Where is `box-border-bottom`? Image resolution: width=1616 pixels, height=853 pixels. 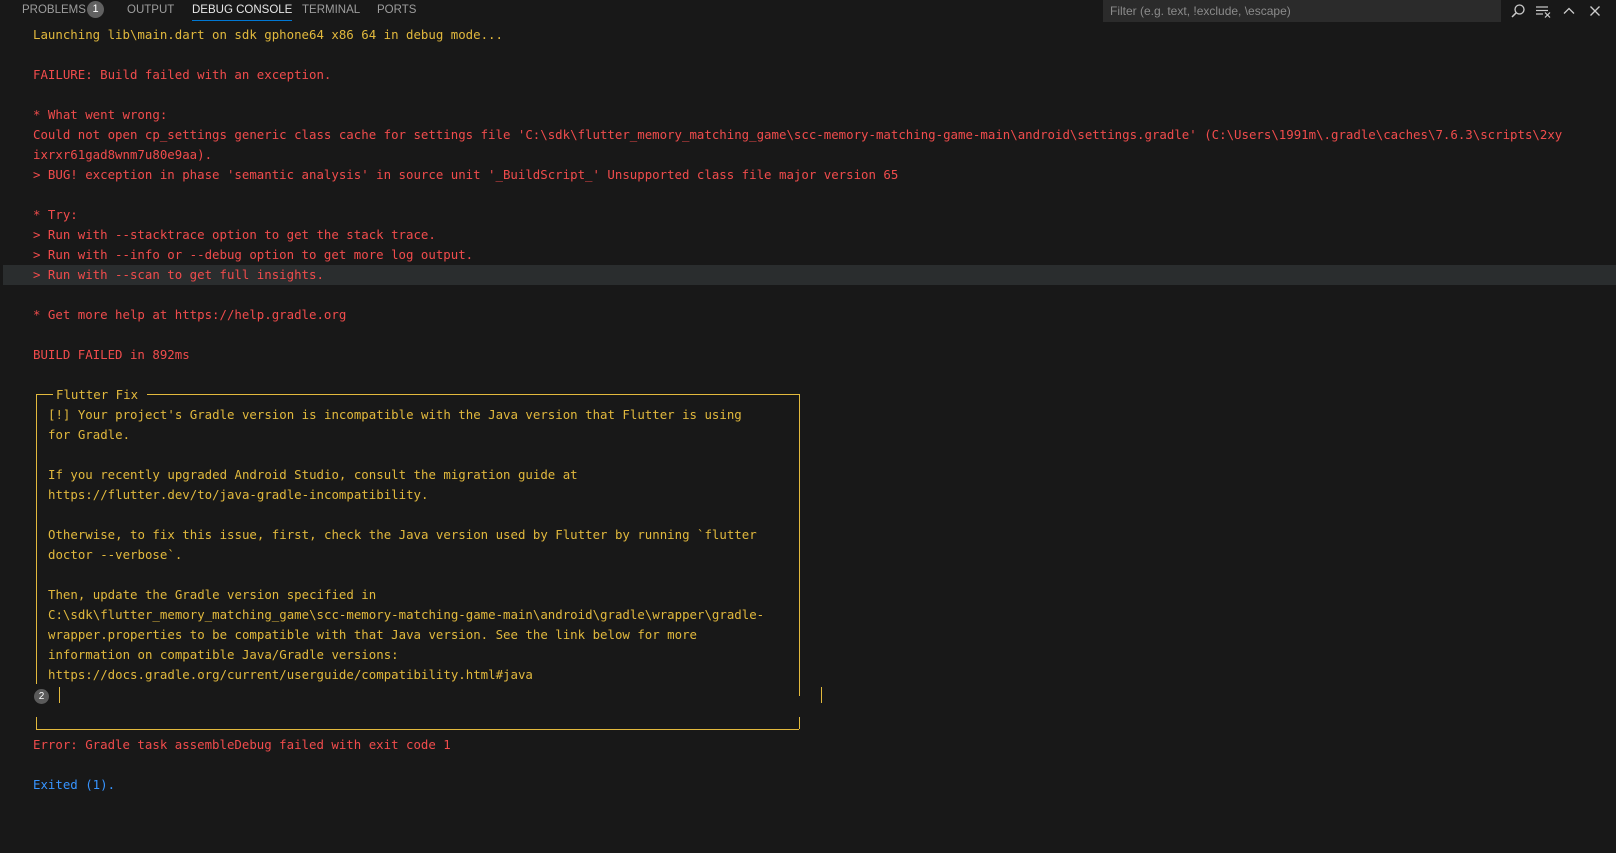 box-border-bottom is located at coordinates (417, 729).